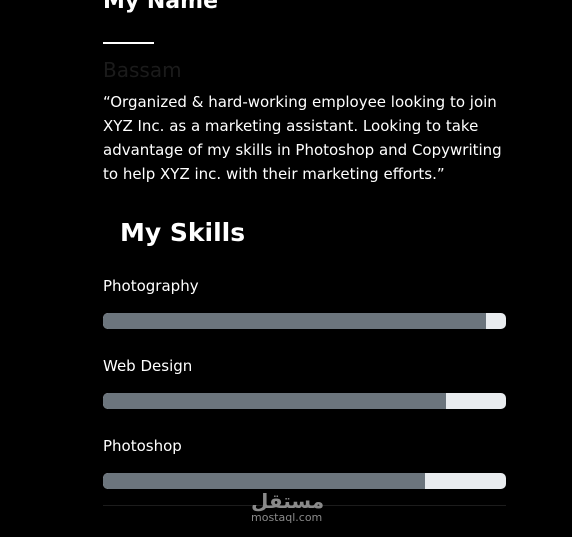  I want to click on skill-bar-web-design, so click(304, 401).